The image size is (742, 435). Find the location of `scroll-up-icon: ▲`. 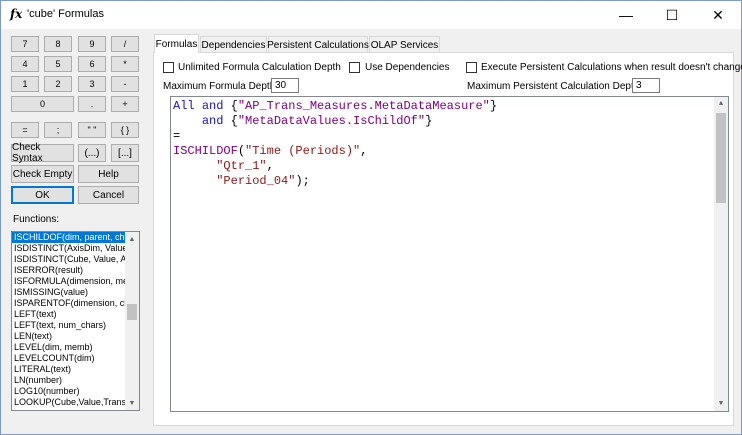

scroll-up-icon: ▲ is located at coordinates (132, 239).